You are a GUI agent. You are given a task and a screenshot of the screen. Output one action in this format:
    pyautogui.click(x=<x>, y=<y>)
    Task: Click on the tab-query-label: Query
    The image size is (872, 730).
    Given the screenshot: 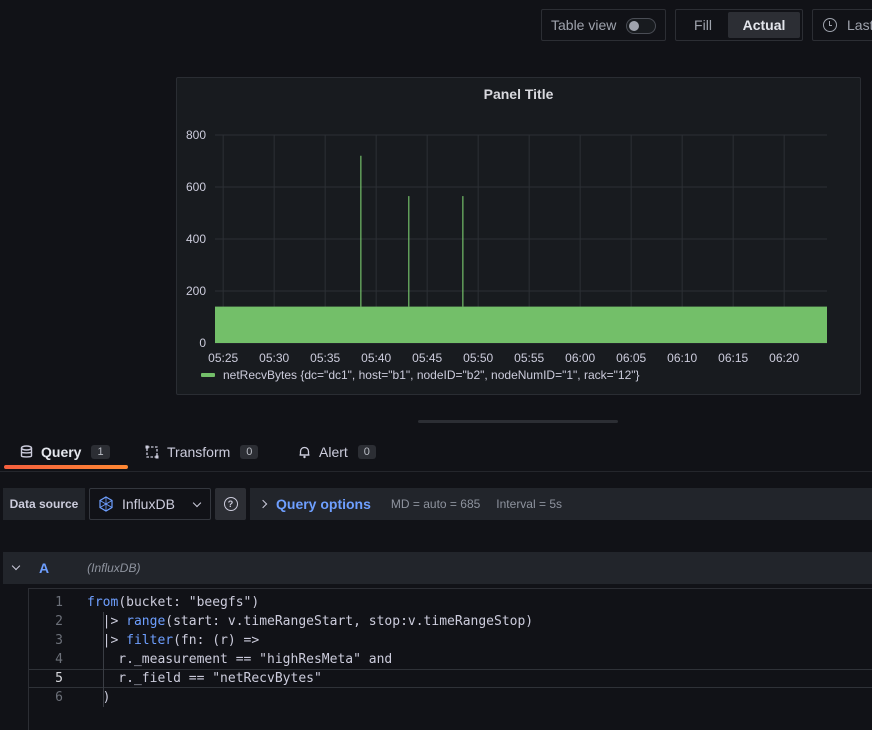 What is the action you would take?
    pyautogui.click(x=61, y=452)
    